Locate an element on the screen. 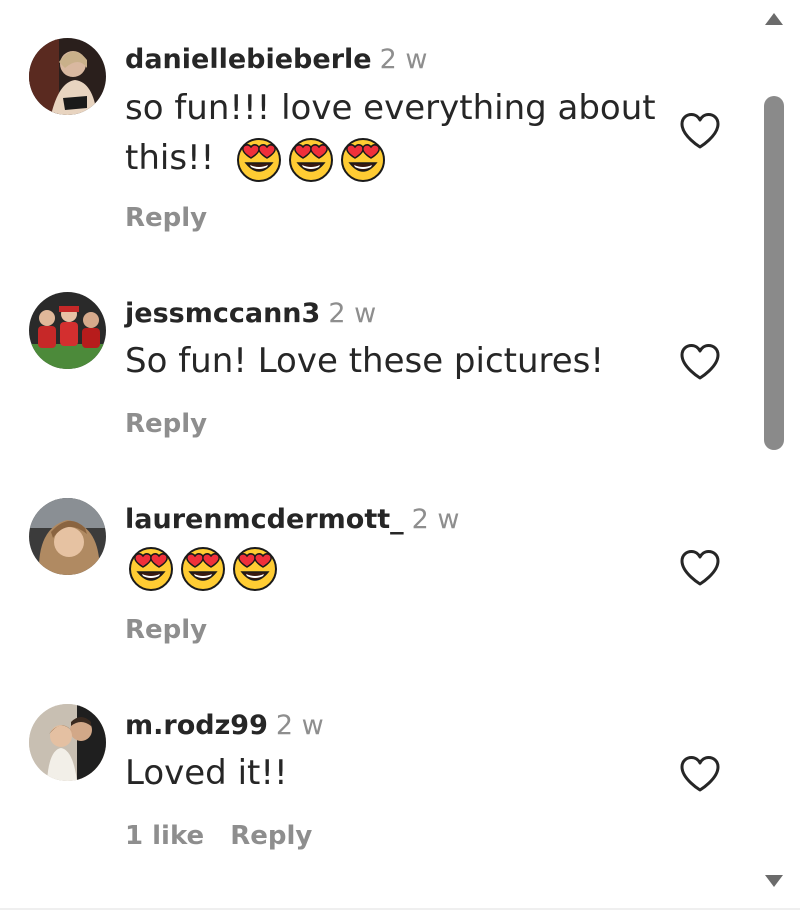 The width and height of the screenshot is (800, 922). vertical-scrollbar is located at coordinates (774, 454).